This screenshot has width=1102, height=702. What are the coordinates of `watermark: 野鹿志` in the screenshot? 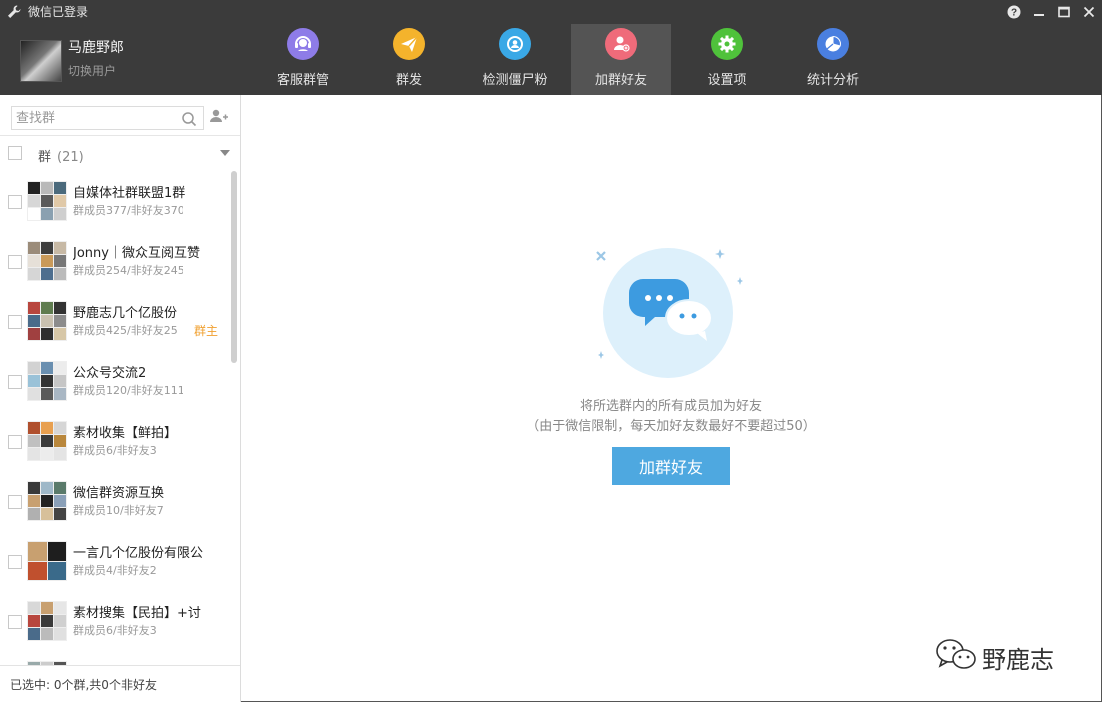 It's located at (1004, 655).